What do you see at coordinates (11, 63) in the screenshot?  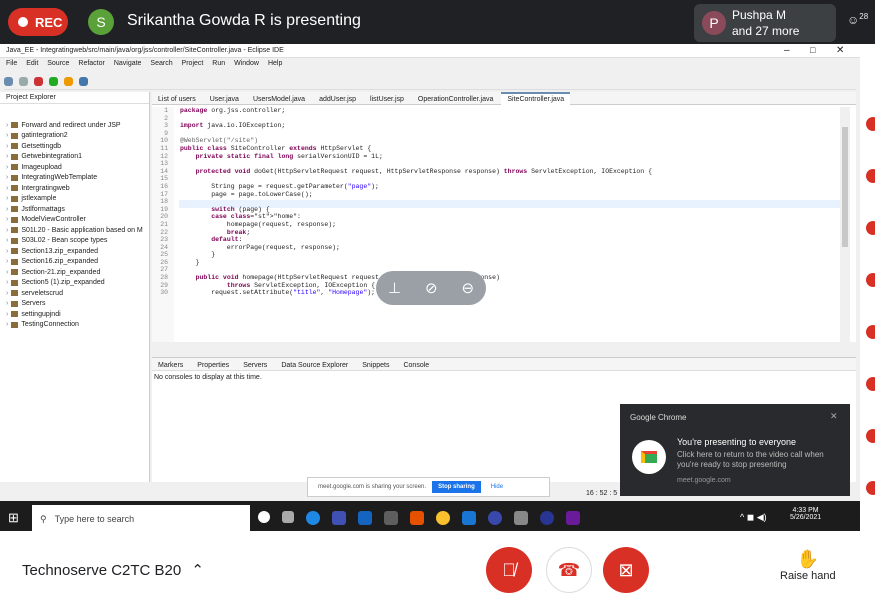 I see `menu-file: File` at bounding box center [11, 63].